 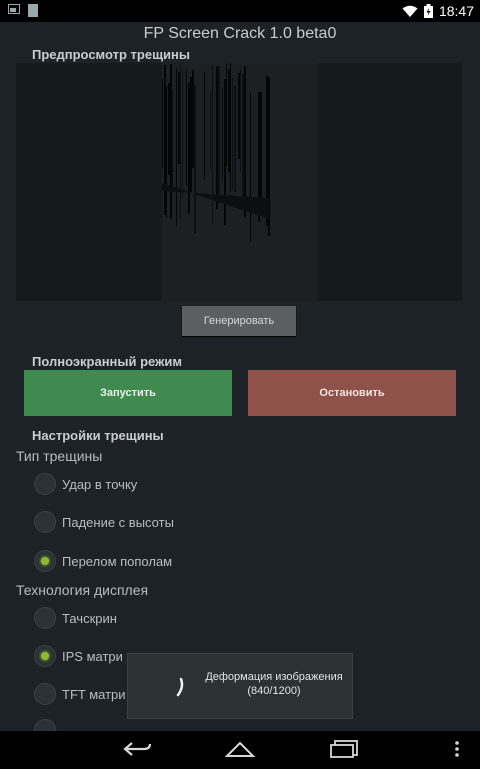 I want to click on battery-icon, so click(x=428, y=11).